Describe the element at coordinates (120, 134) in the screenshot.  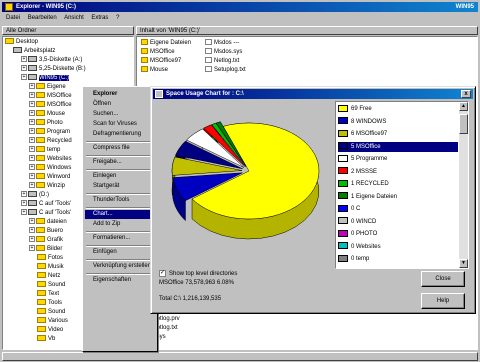
I see `context-menu-item: Defragmentierung` at that location.